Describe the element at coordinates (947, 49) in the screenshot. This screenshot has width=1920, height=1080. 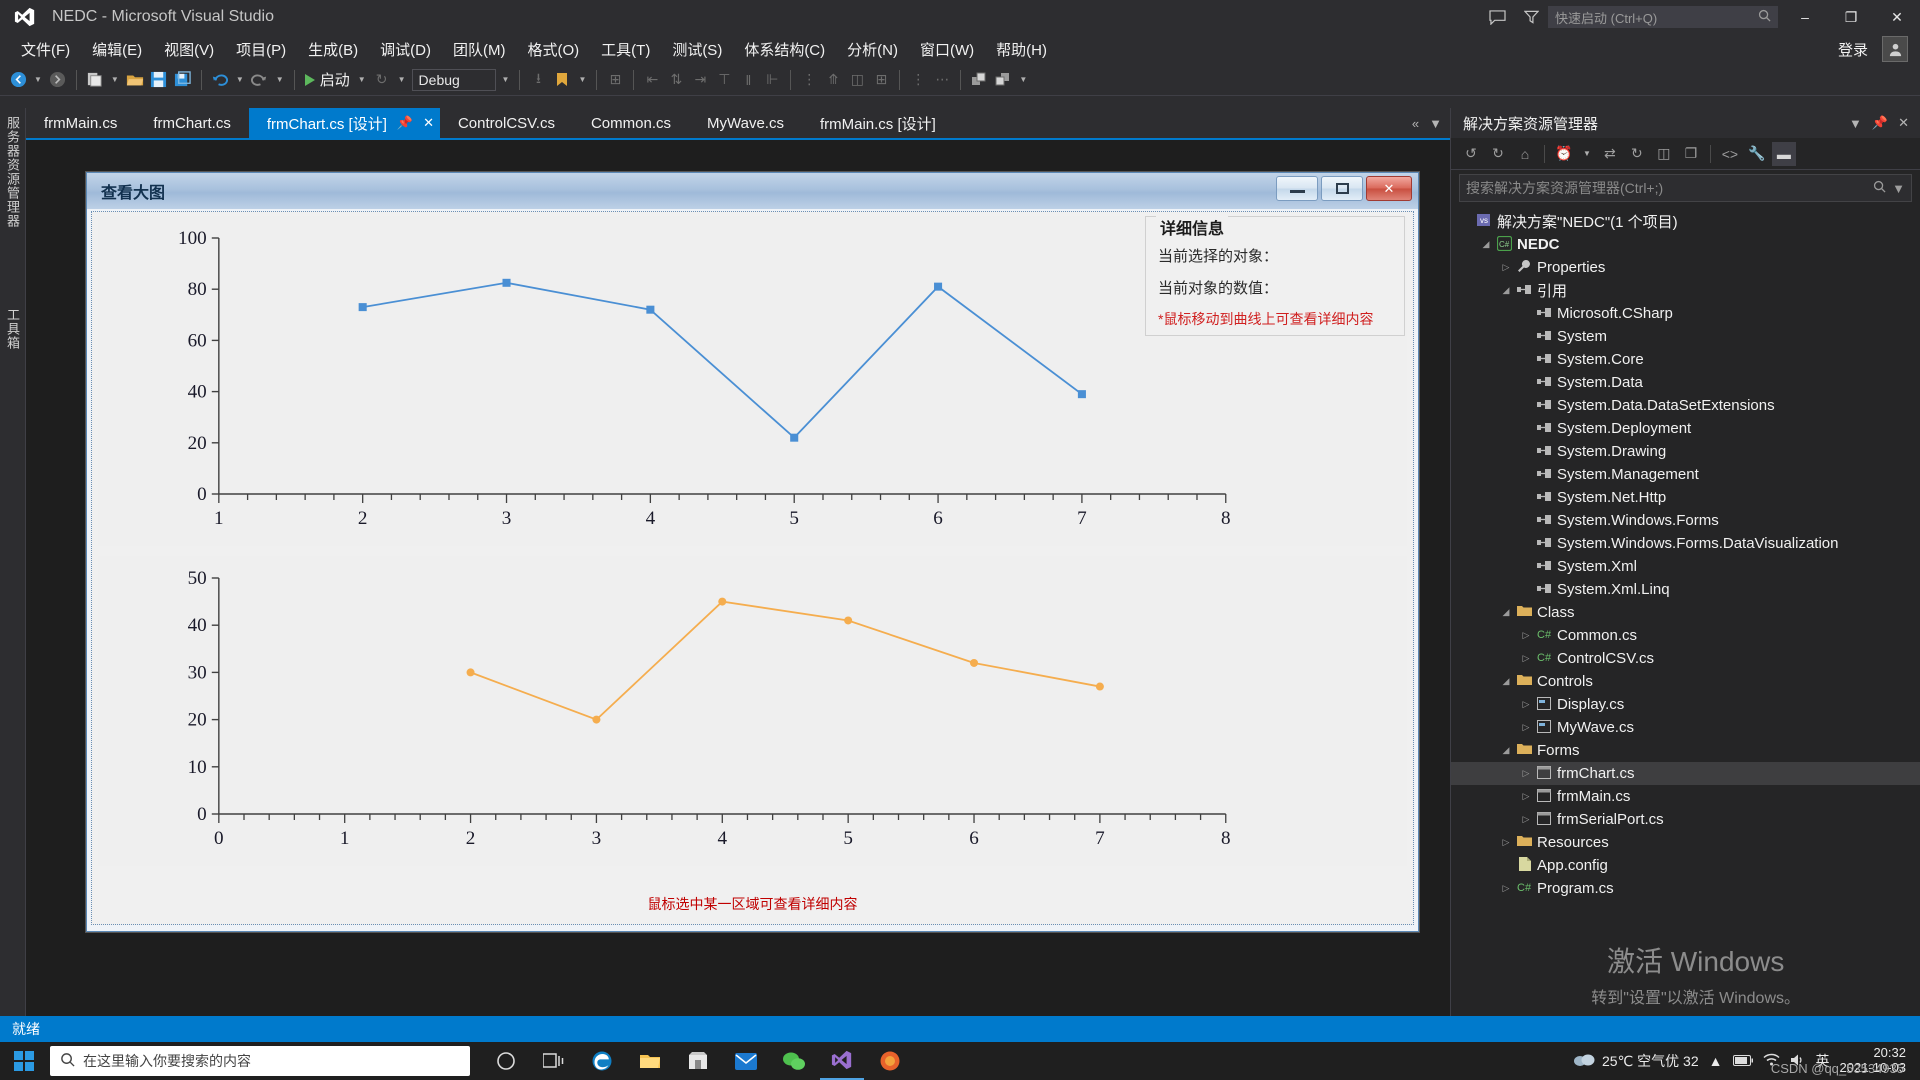
I see `menu-window: 窗口(W)` at that location.